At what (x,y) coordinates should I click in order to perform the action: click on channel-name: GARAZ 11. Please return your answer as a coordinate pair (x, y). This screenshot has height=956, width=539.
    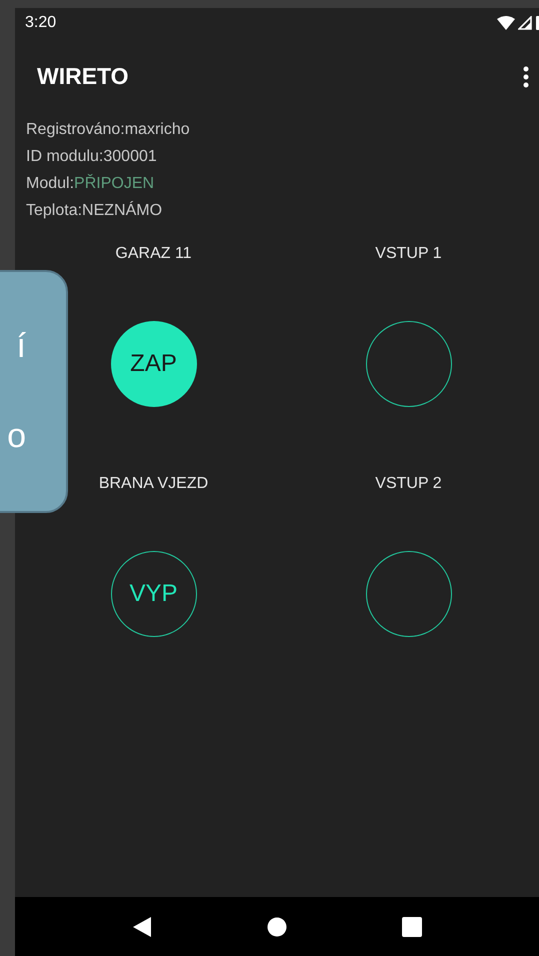
    Looking at the image, I should click on (153, 254).